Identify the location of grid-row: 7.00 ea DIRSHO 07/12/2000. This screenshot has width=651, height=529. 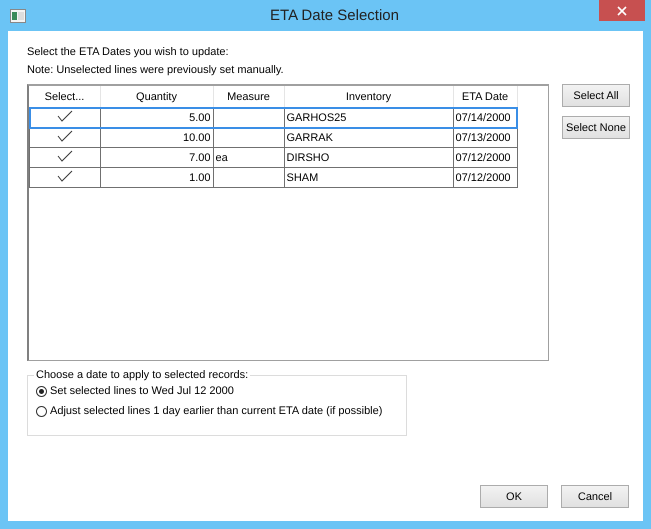
(273, 158).